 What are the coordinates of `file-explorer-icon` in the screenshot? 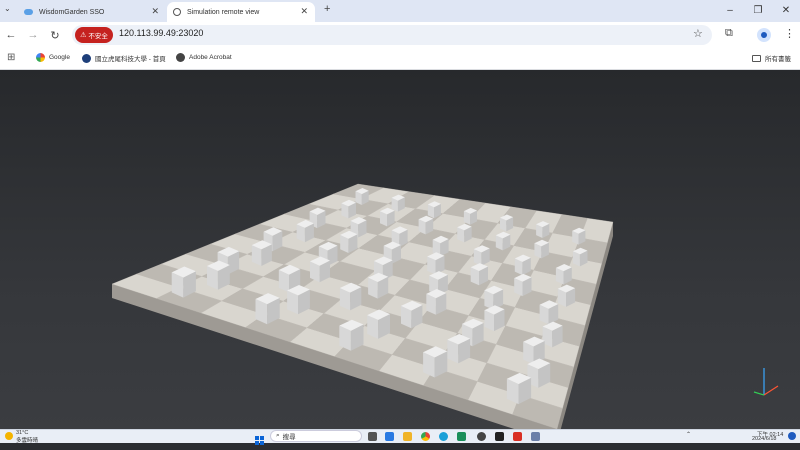 It's located at (407, 436).